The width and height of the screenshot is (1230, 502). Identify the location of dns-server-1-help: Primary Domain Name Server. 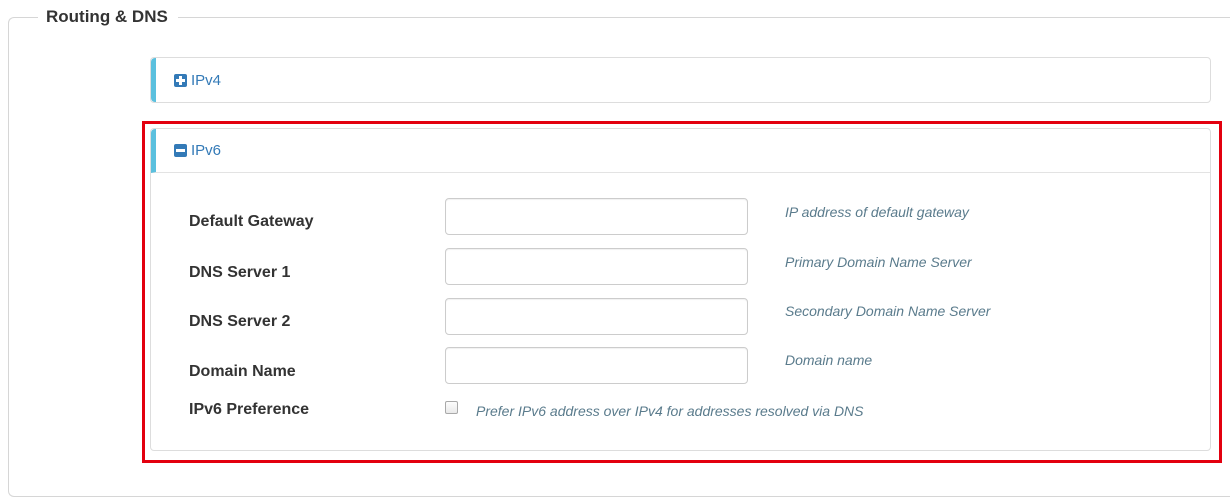
(878, 262).